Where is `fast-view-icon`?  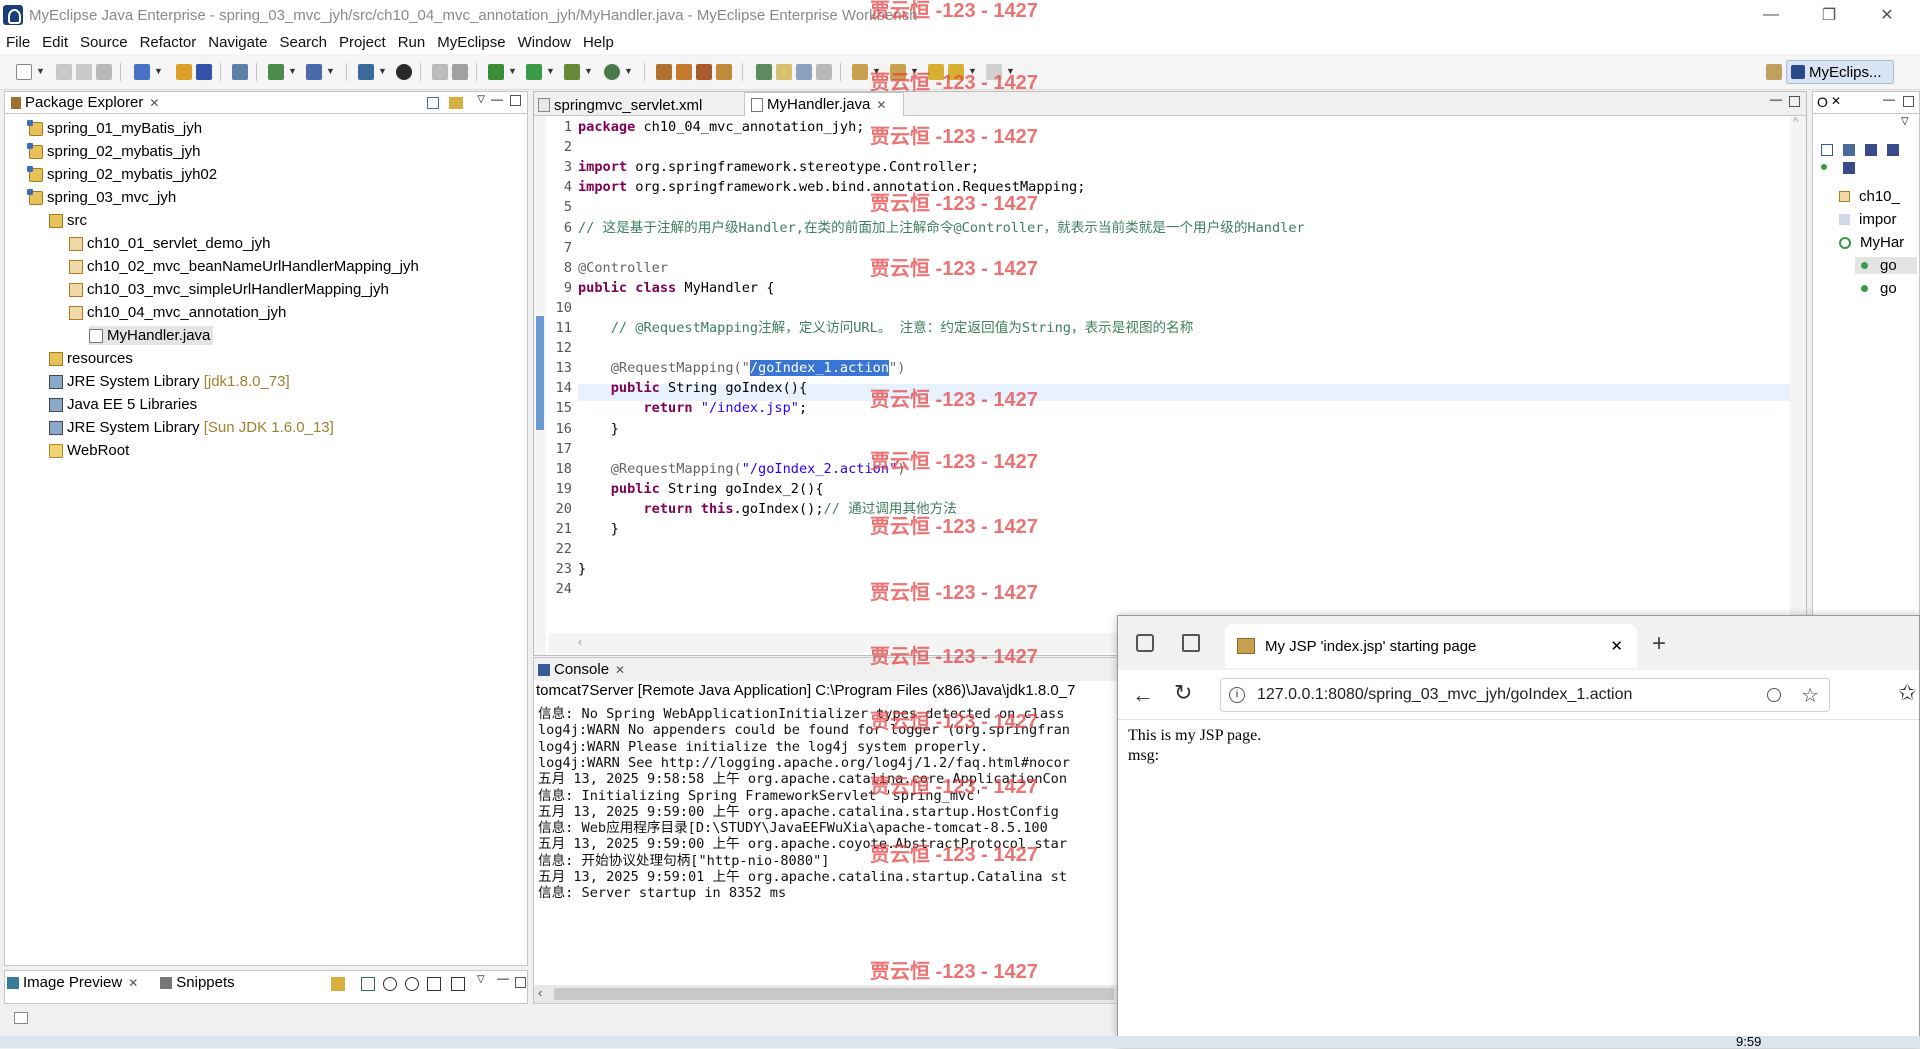
fast-view-icon is located at coordinates (21, 1018).